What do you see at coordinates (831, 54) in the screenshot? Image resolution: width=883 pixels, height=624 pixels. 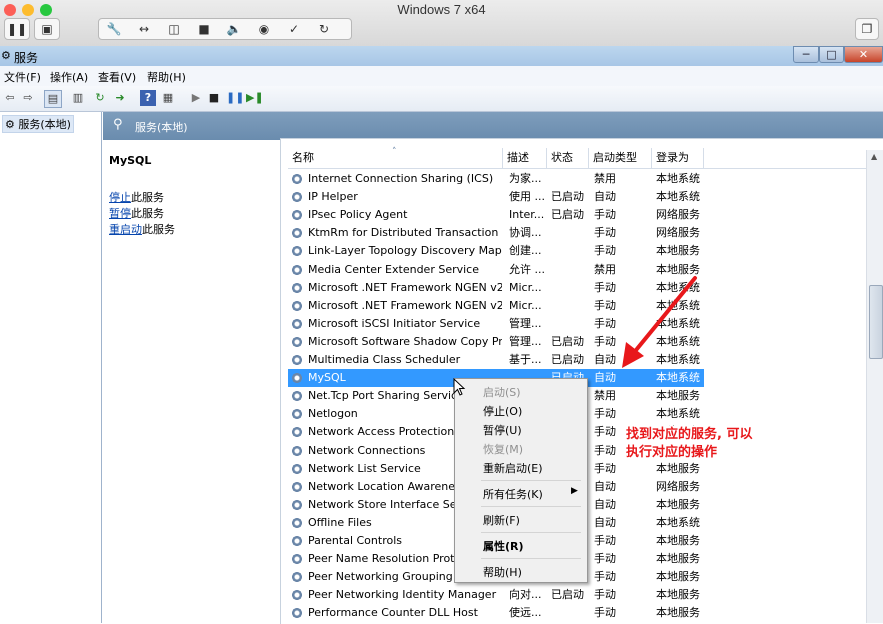 I see `maximize-button: □` at bounding box center [831, 54].